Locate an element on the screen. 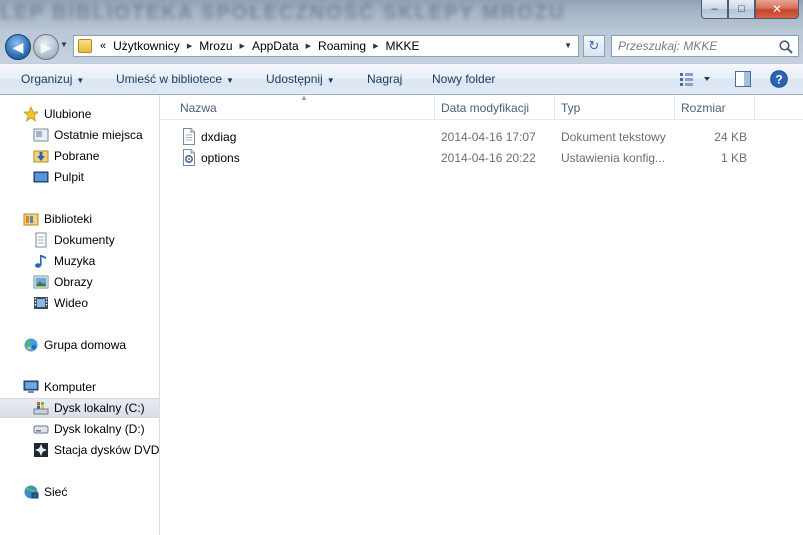 The image size is (803, 535). nav-recent-places: Ostatnie miejsca is located at coordinates (79, 135).